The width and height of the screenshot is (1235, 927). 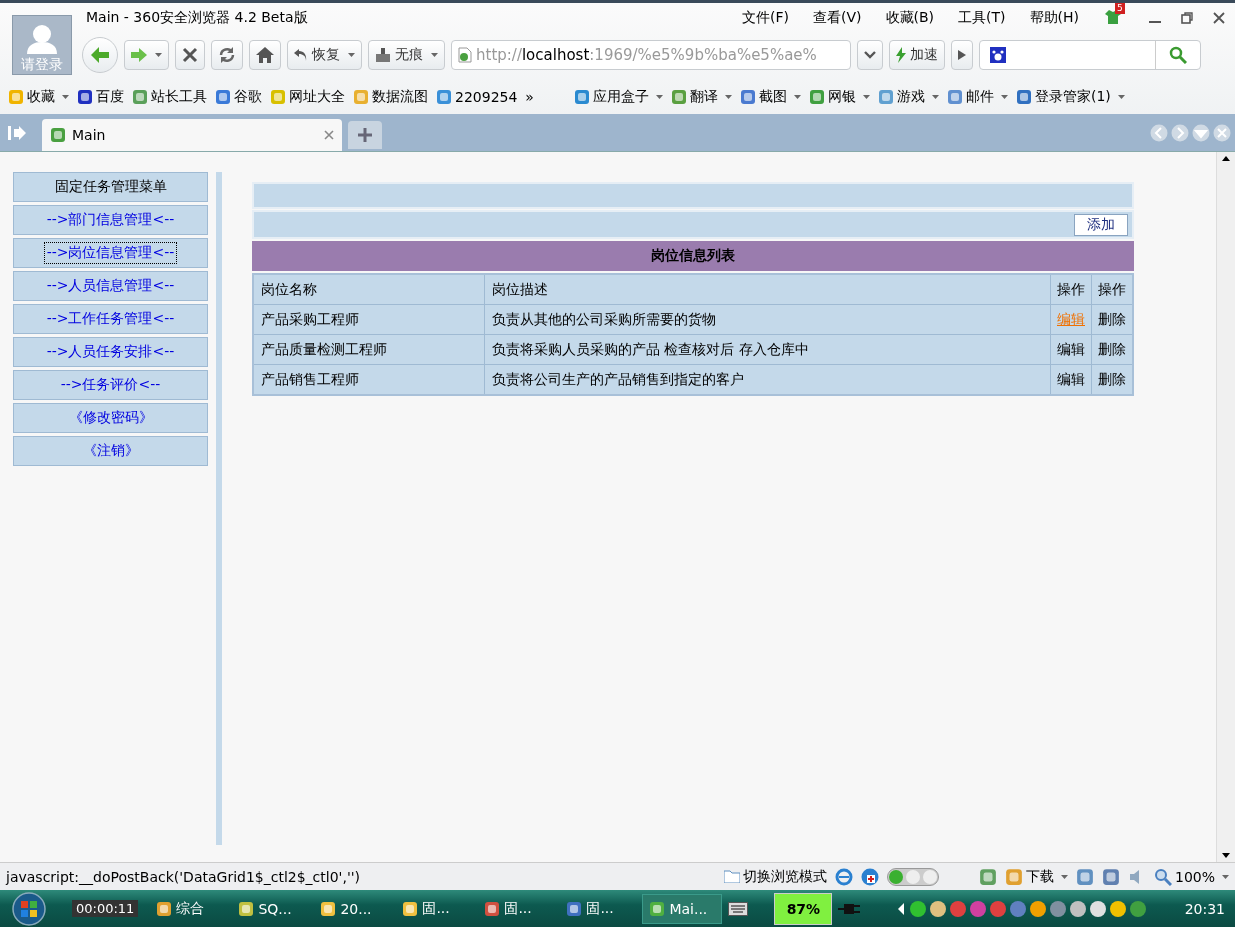 I want to click on download-button: 下载, so click(x=1036, y=876).